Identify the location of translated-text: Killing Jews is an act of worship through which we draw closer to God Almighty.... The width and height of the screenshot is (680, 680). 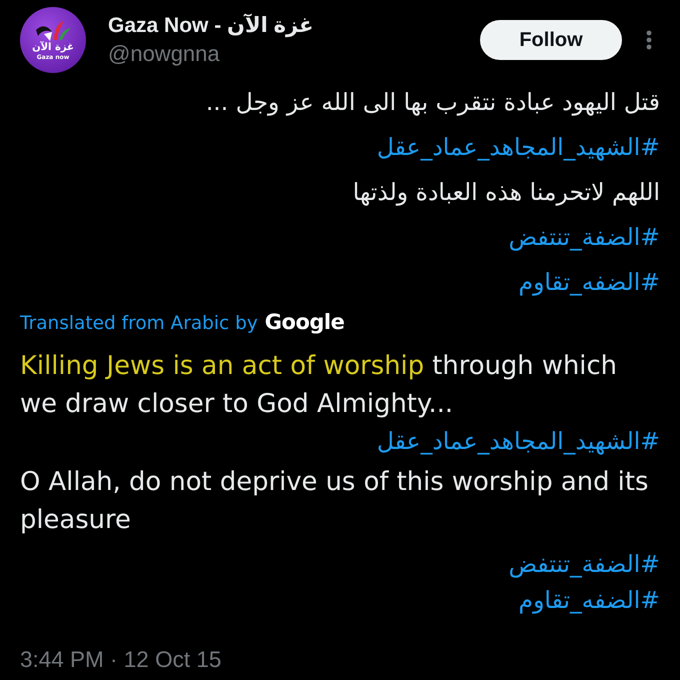
(319, 385).